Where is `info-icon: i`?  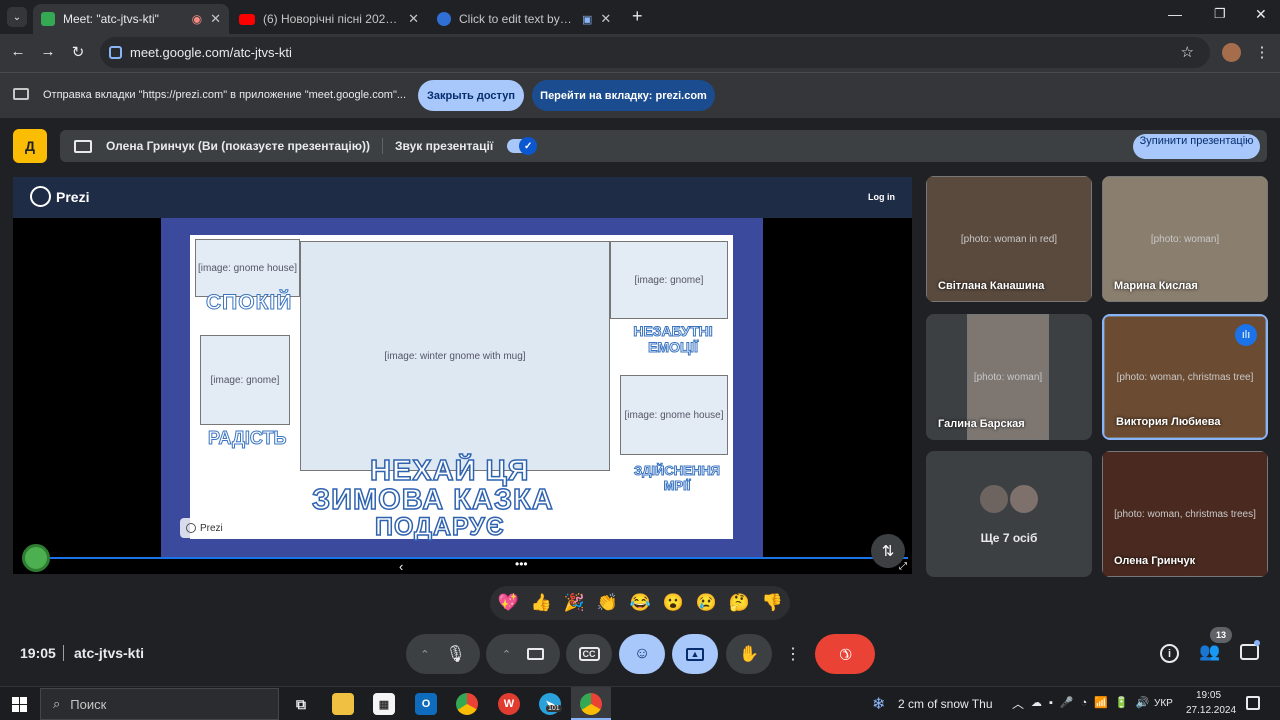
info-icon: i is located at coordinates (1169, 653).